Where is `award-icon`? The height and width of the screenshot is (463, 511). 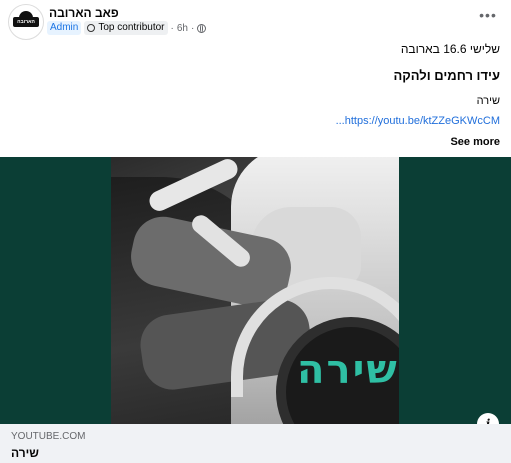
award-icon is located at coordinates (91, 28).